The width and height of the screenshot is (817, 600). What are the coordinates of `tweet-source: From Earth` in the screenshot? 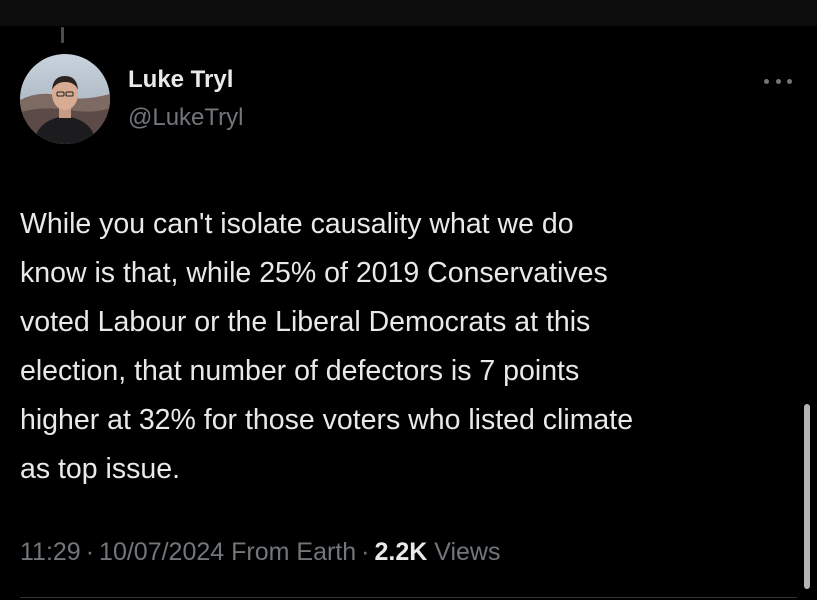 It's located at (294, 552).